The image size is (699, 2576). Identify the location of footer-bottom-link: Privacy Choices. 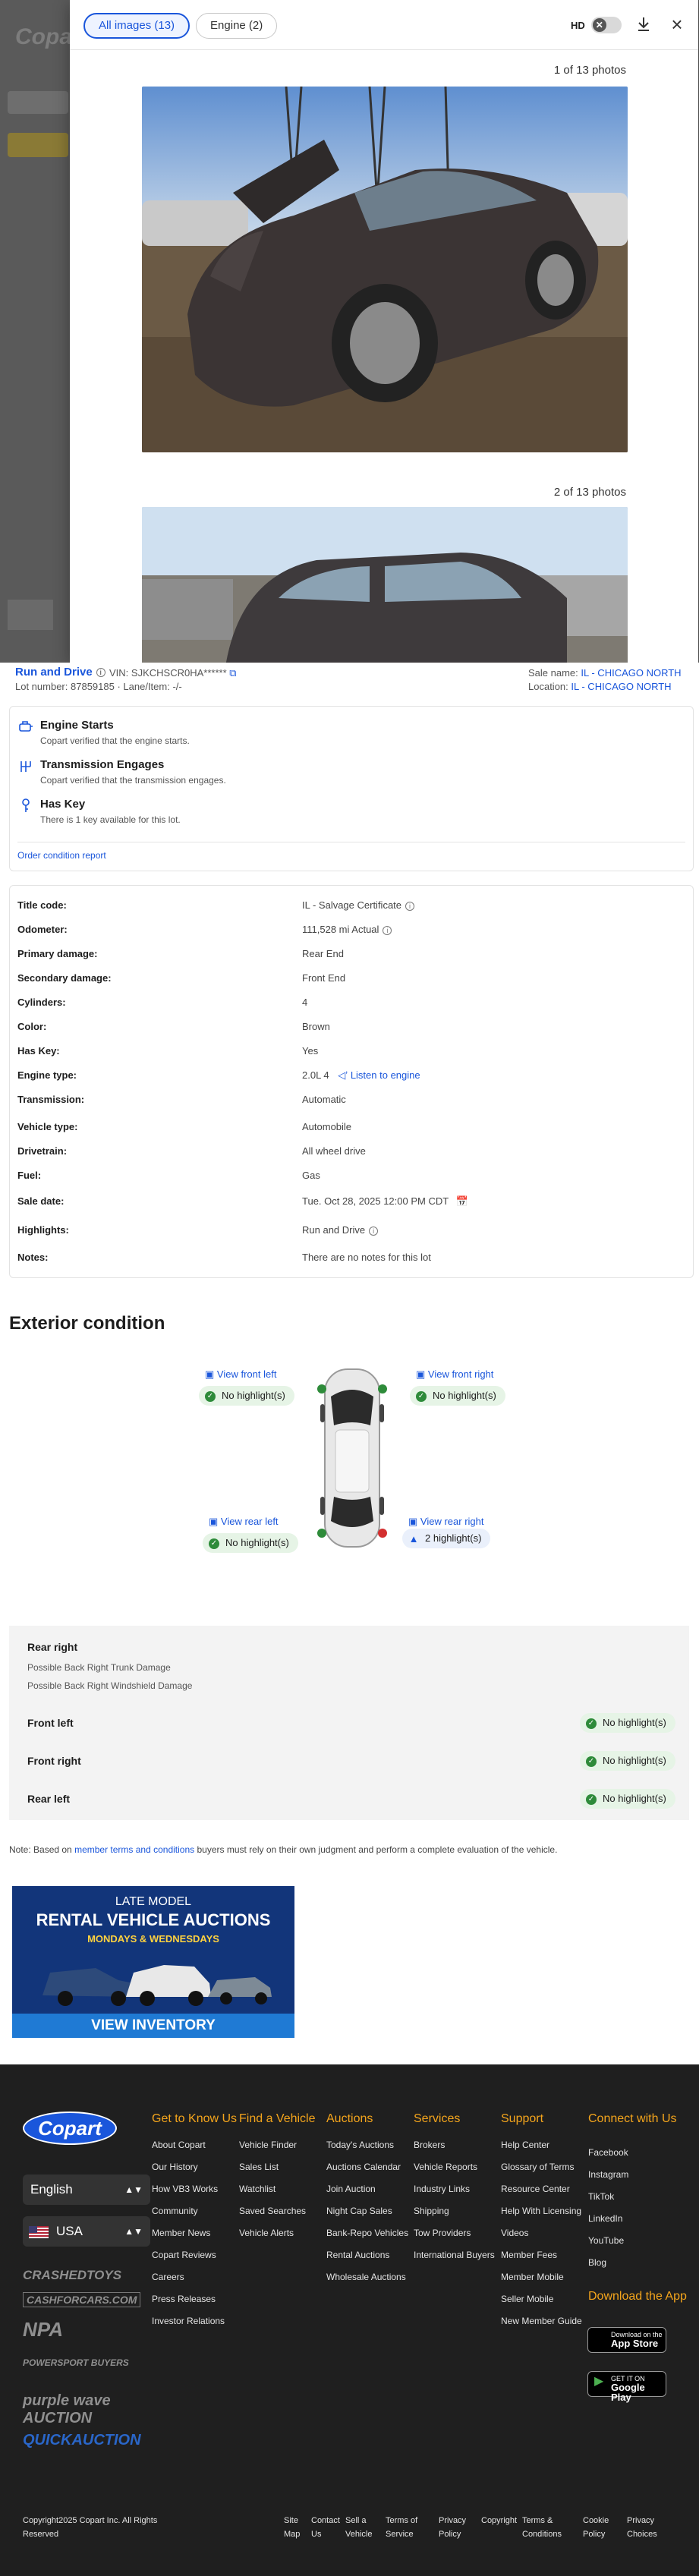
(649, 2527).